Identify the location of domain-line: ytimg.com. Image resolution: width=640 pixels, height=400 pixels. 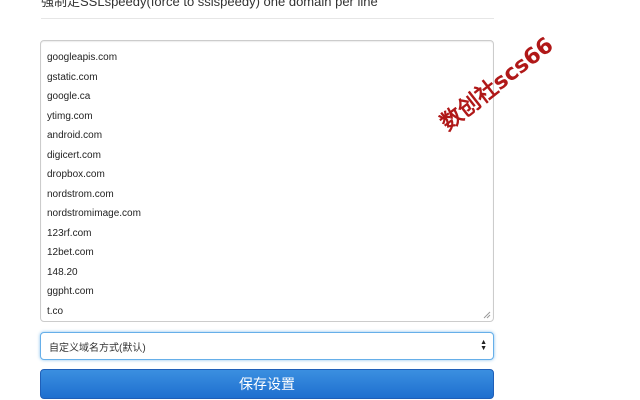
(70, 116).